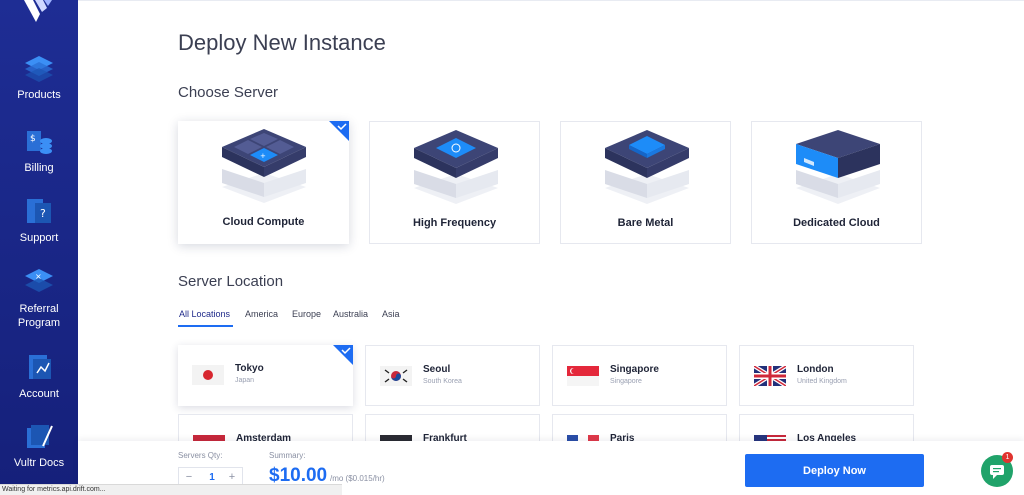 Image resolution: width=1024 pixels, height=495 pixels. Describe the element at coordinates (583, 376) in the screenshot. I see `singapore-flag-icon` at that location.